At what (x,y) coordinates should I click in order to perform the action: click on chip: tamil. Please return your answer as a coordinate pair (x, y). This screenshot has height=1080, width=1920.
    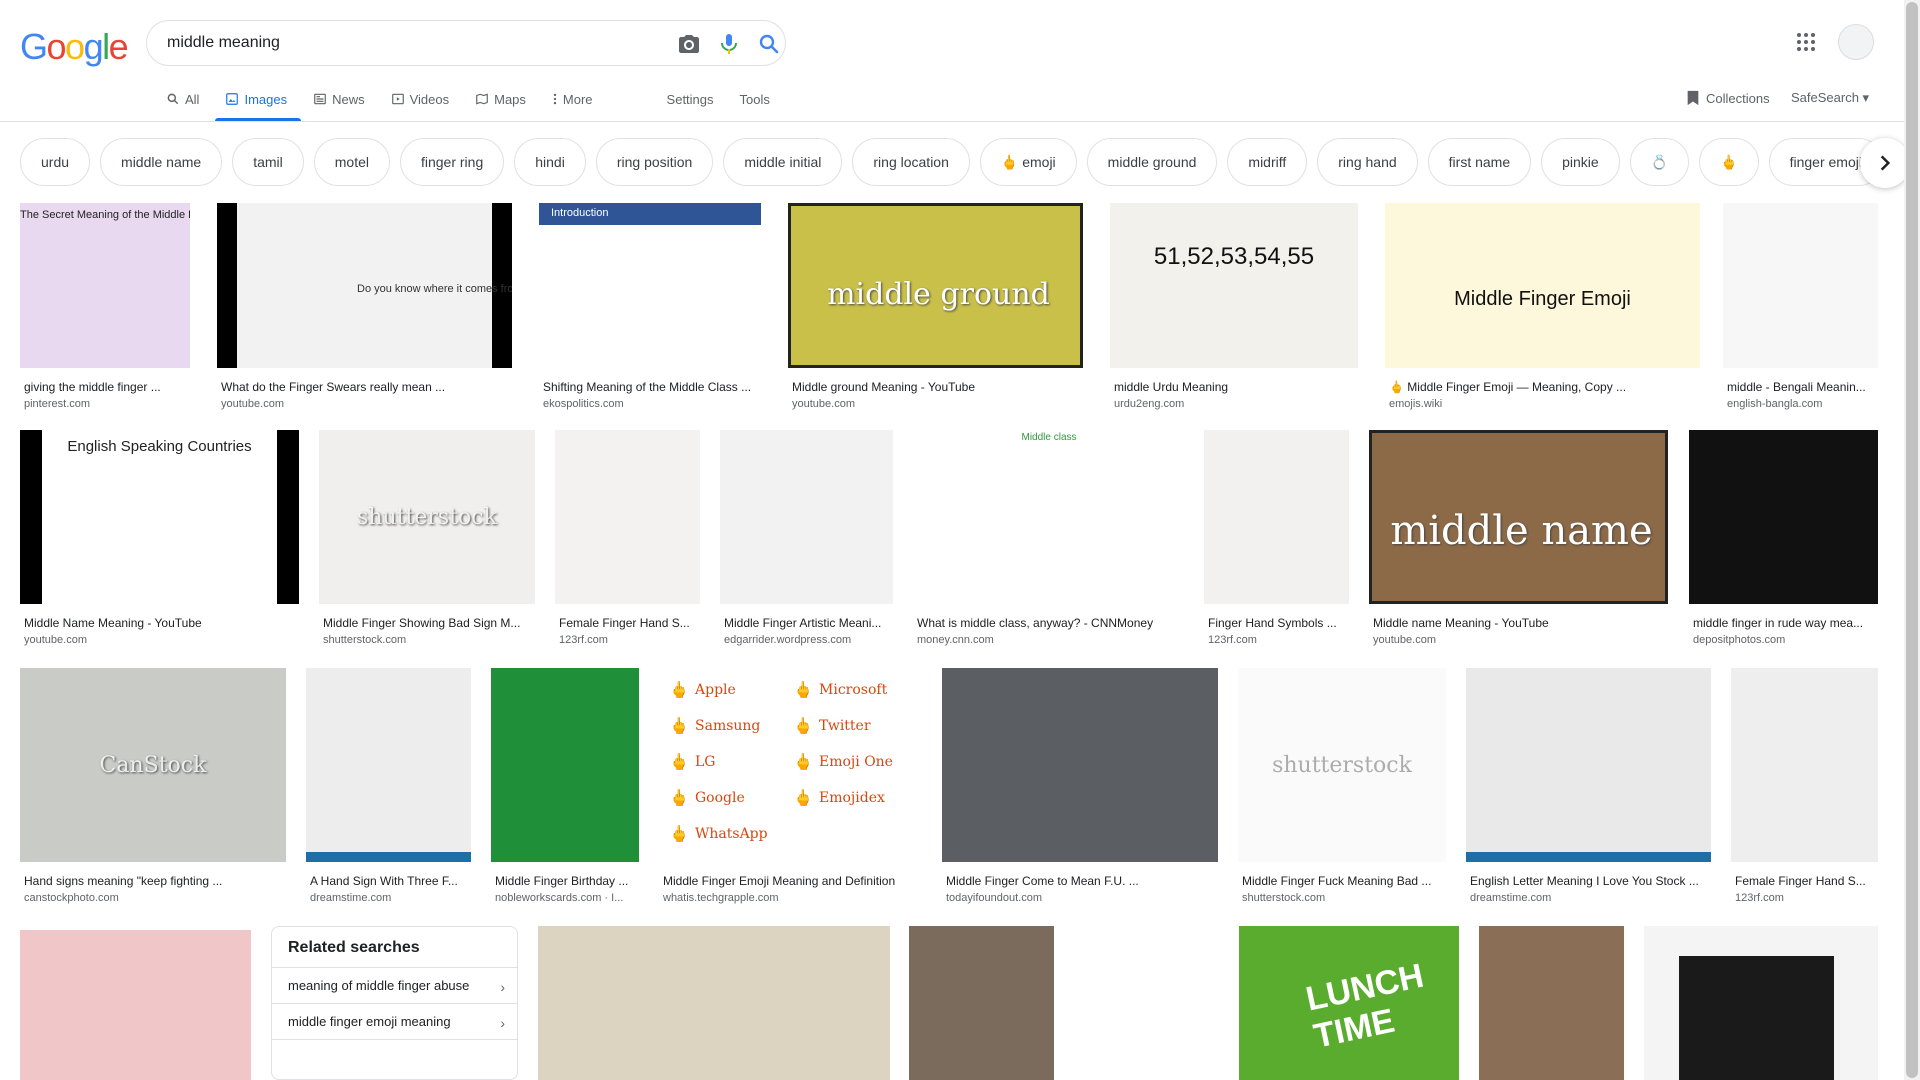
    Looking at the image, I should click on (268, 162).